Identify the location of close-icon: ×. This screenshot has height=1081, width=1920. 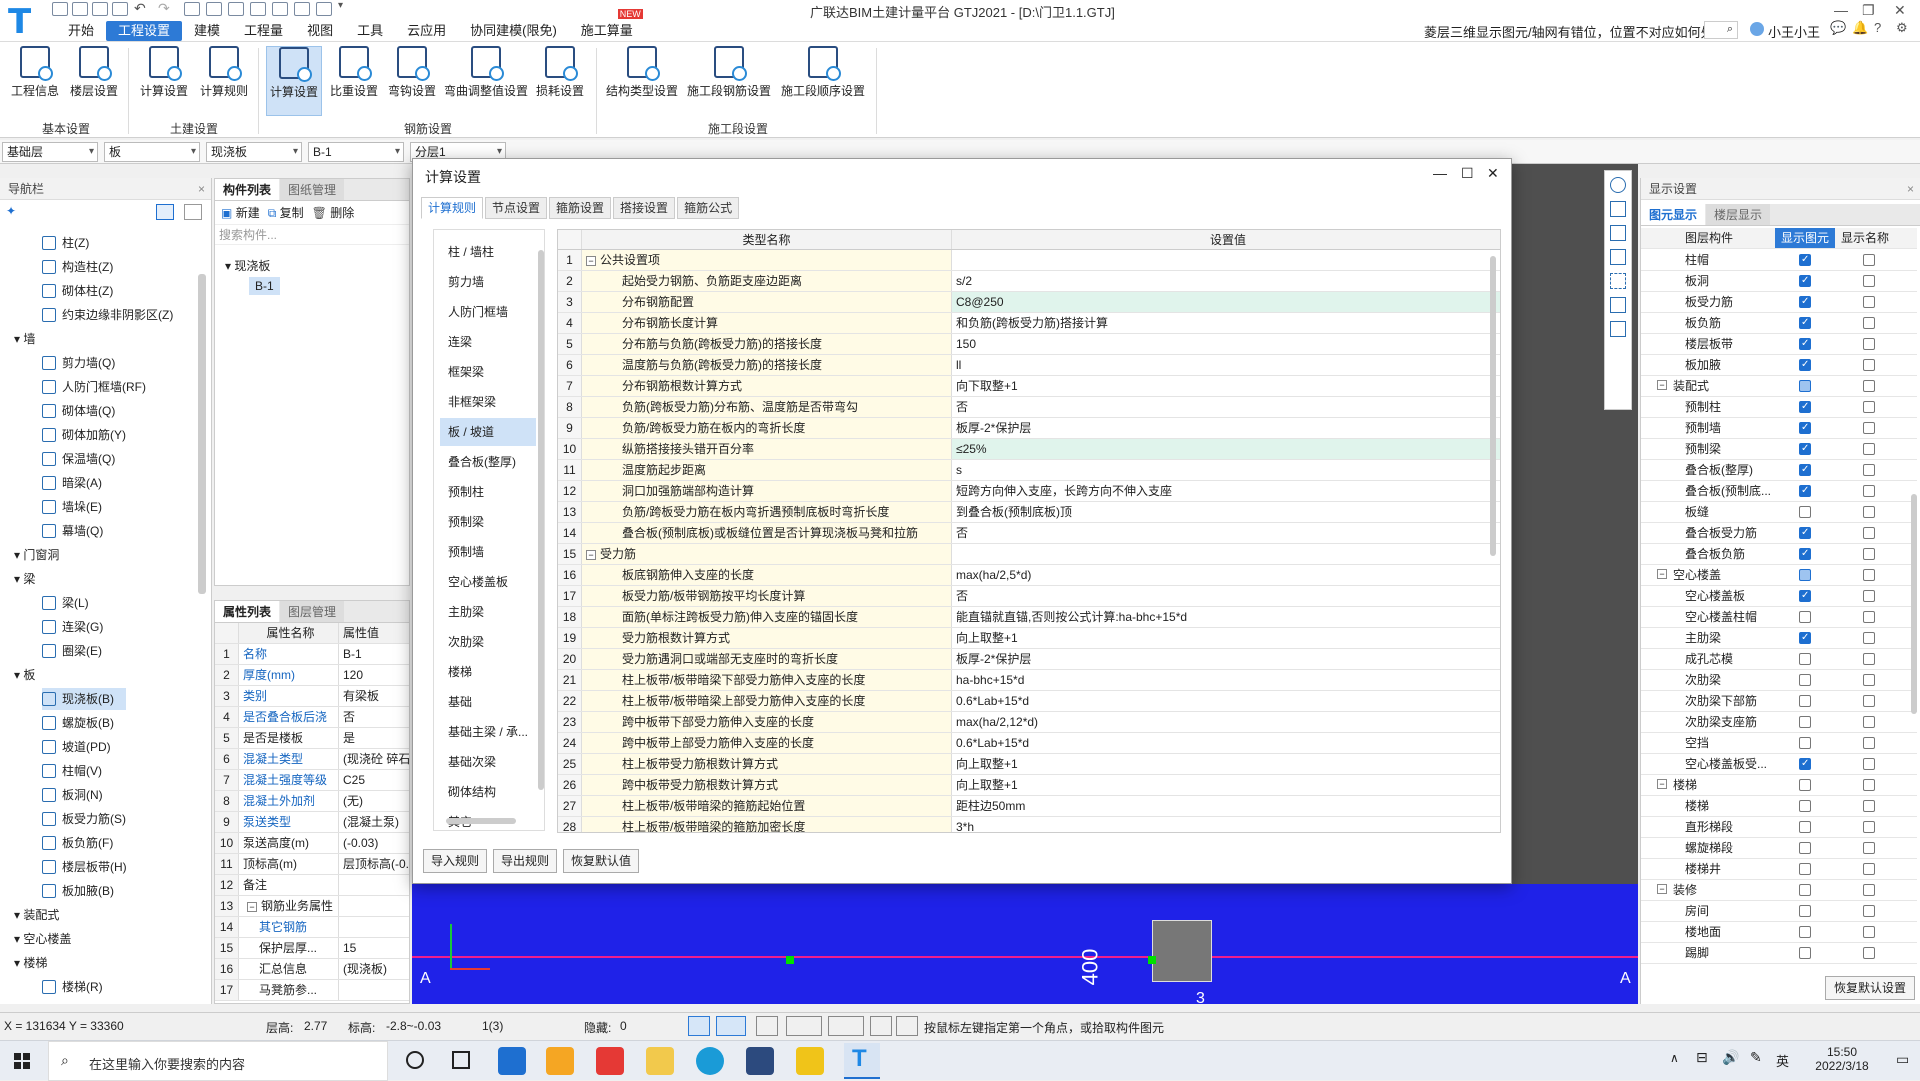
(201, 189).